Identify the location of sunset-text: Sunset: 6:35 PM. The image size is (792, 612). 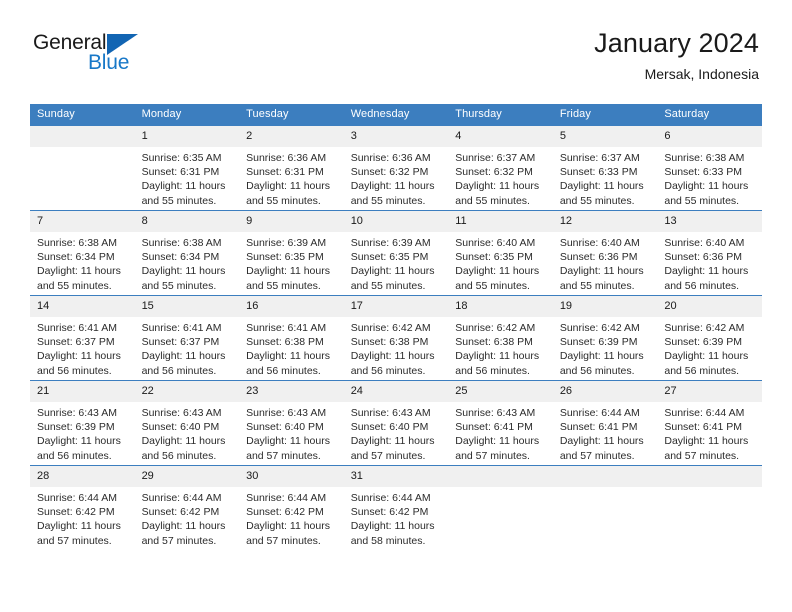
(389, 257).